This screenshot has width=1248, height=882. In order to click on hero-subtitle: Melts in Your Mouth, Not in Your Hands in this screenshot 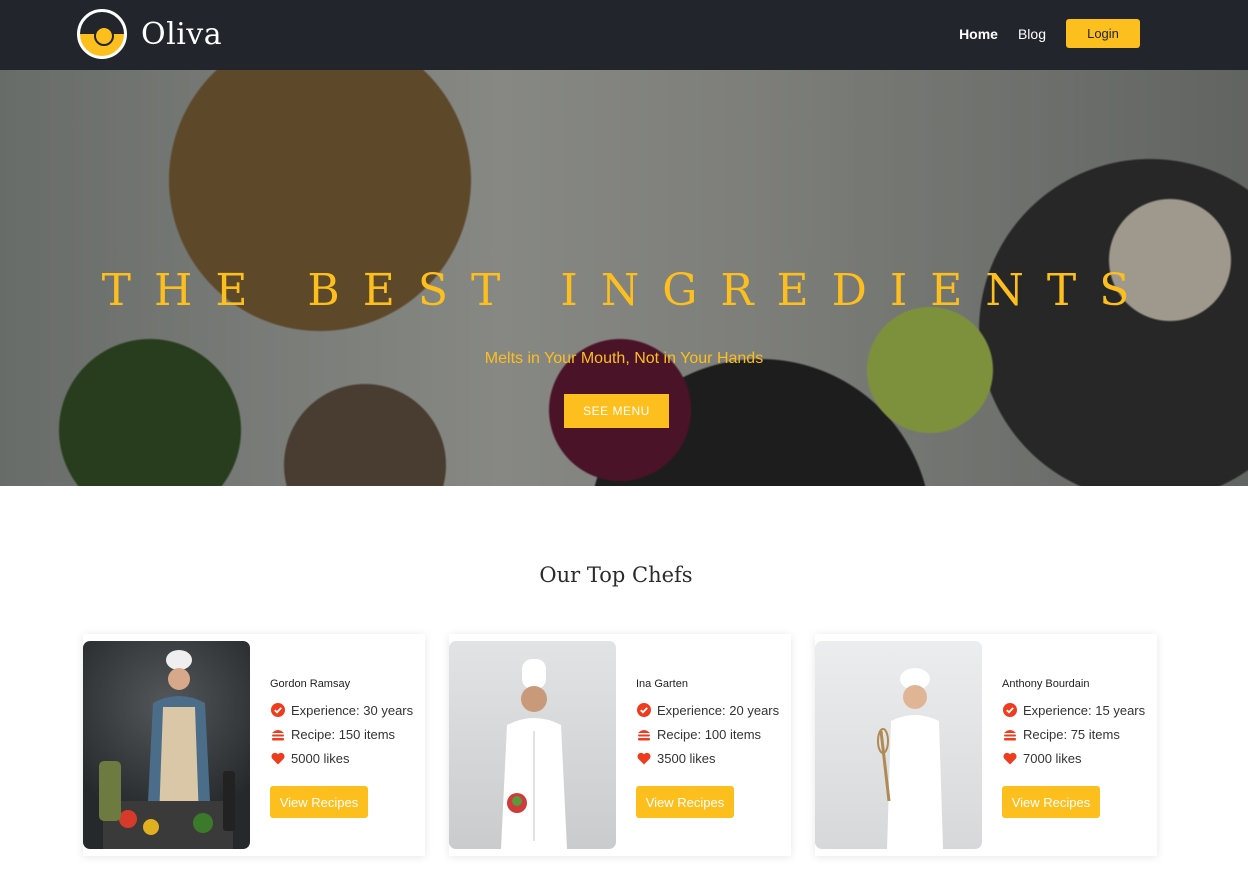, I will do `click(624, 358)`.